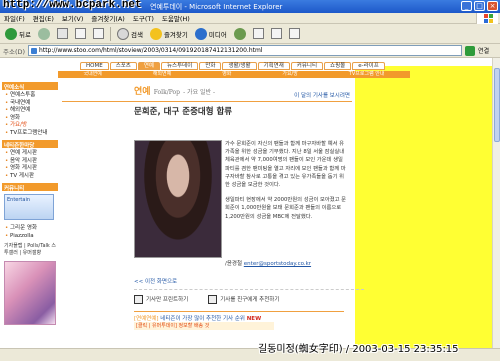 This screenshot has width=500, height=361. I want to click on subnav-domestic: 국내연예, so click(92, 74).